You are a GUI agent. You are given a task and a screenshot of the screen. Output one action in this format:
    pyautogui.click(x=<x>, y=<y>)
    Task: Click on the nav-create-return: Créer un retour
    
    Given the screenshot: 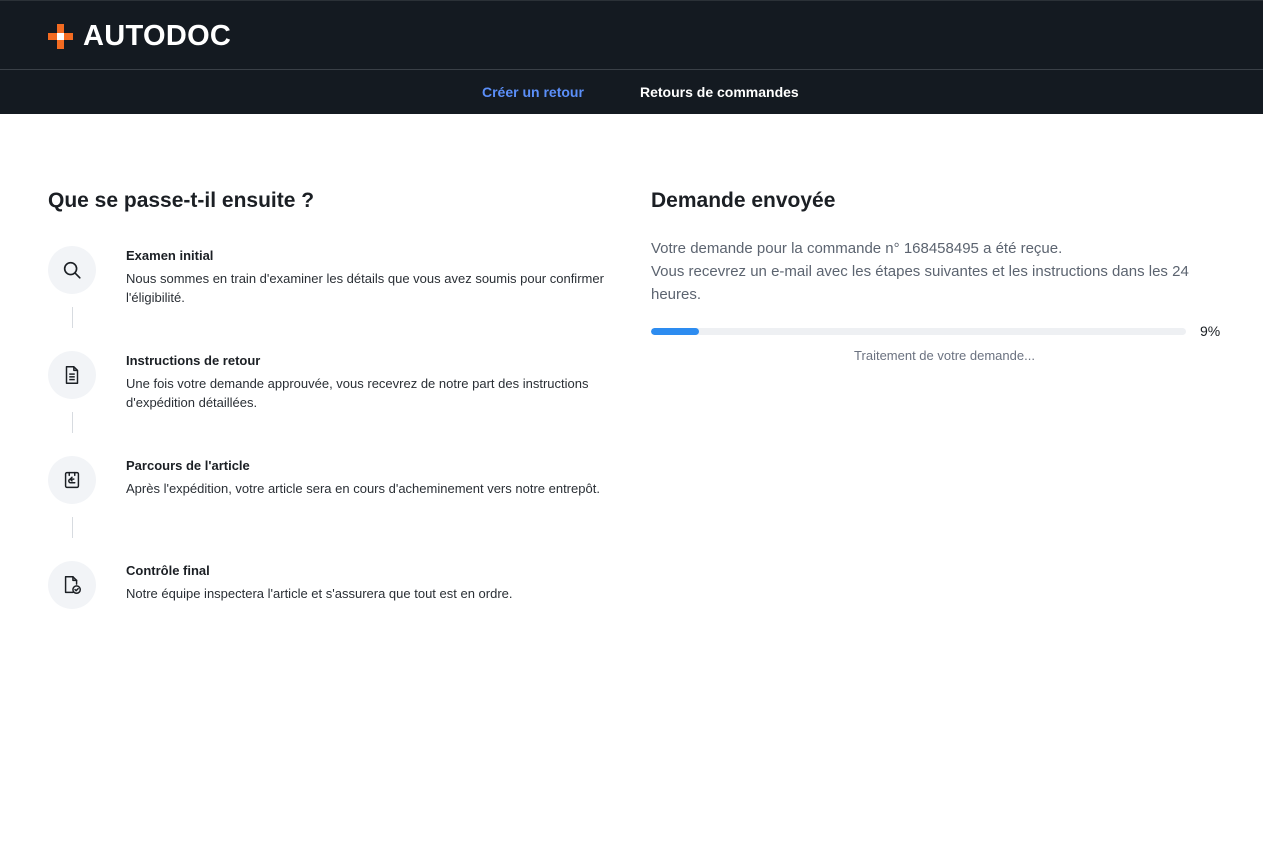 What is the action you would take?
    pyautogui.click(x=533, y=92)
    